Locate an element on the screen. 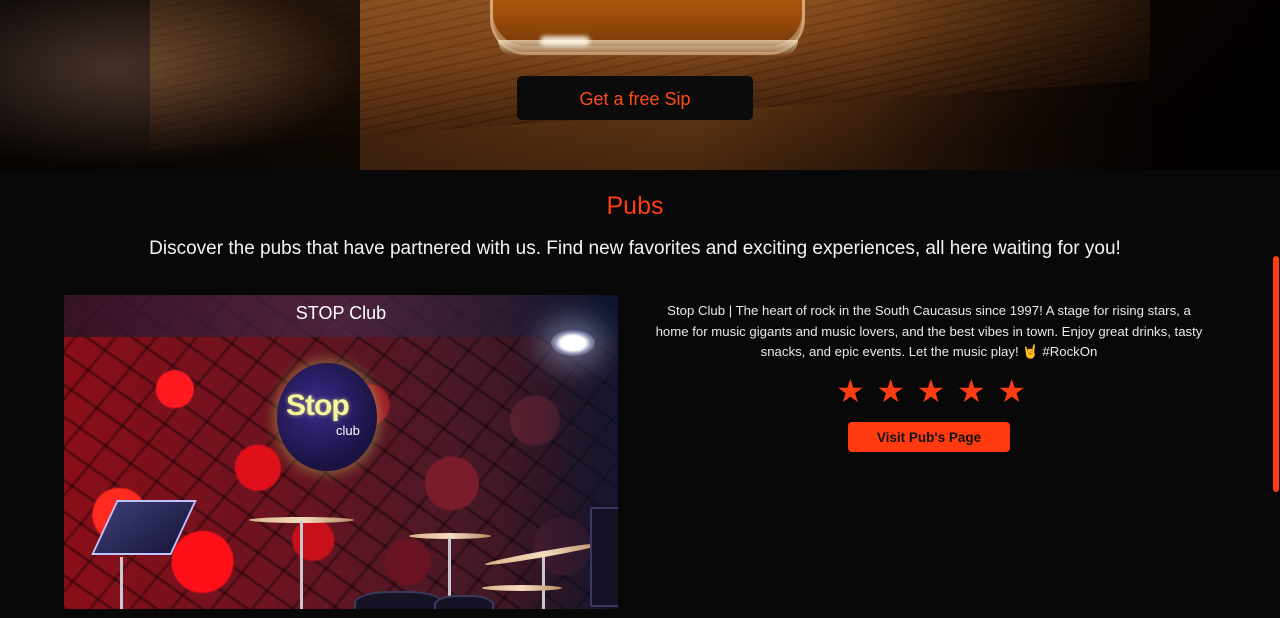 This screenshot has width=1280, height=618. page-scrollbar is located at coordinates (1275, 309).